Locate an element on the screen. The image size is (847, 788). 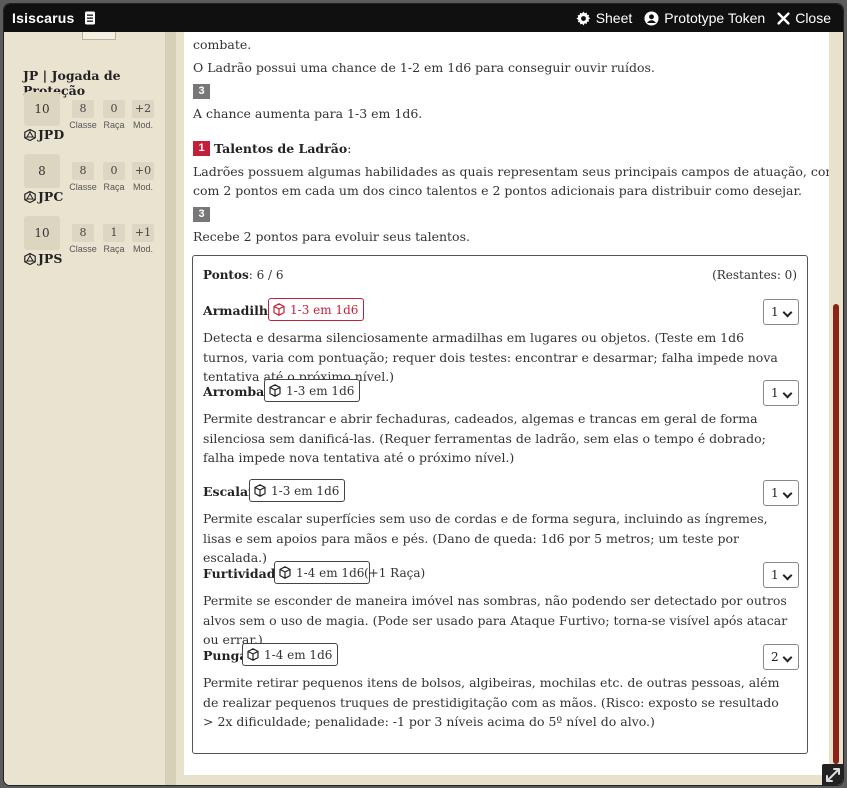
talent-points-select: 2 is located at coordinates (781, 657).